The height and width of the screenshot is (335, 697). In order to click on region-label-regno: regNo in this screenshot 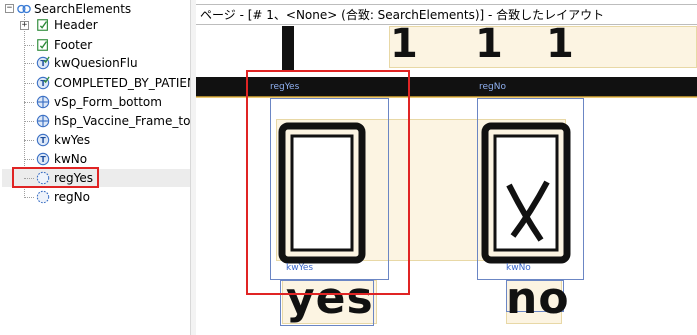, I will do `click(492, 87)`.